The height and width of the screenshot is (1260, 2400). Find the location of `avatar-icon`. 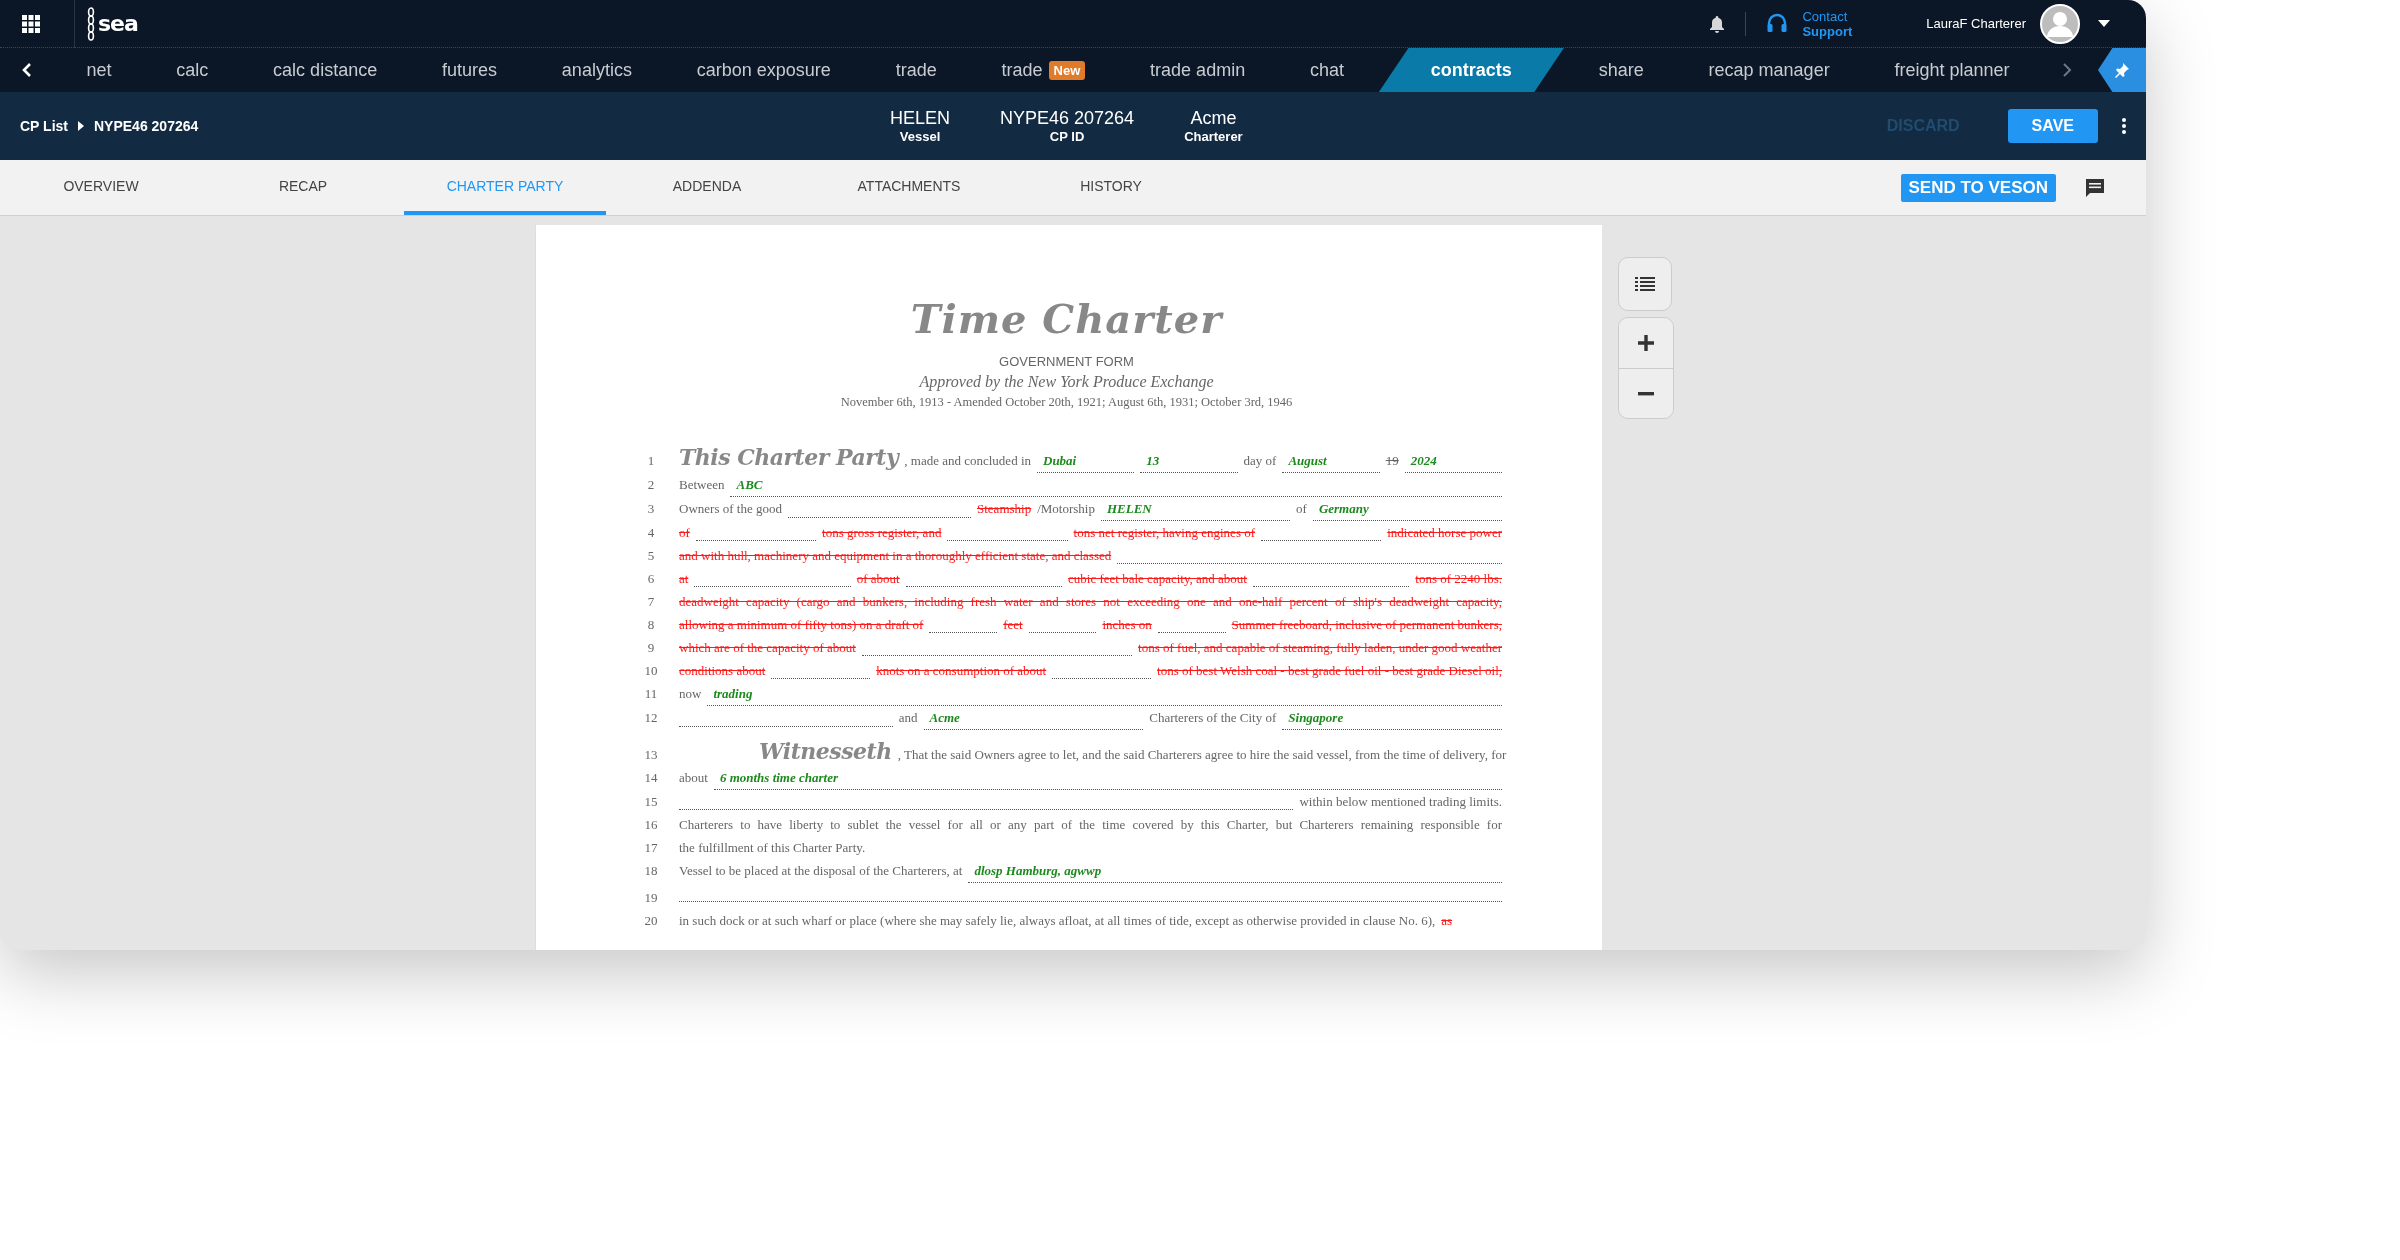

avatar-icon is located at coordinates (2060, 23).